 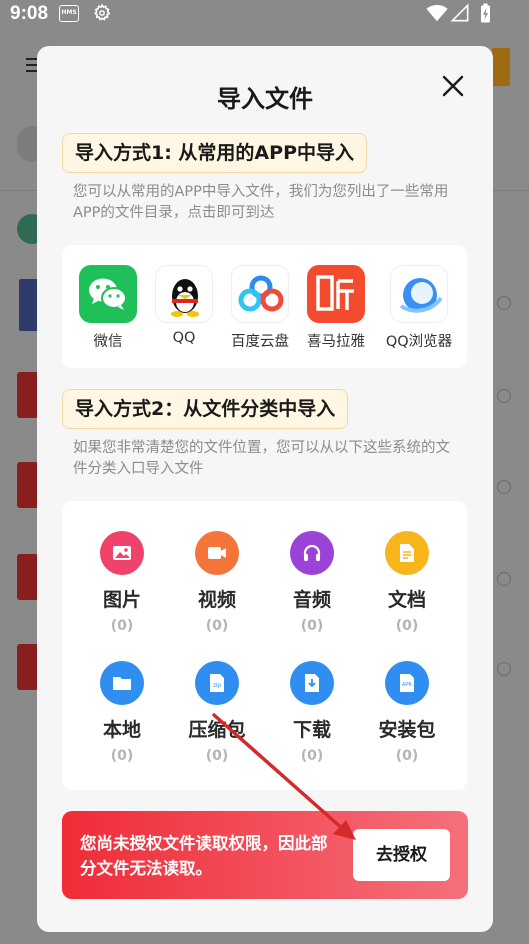 What do you see at coordinates (406, 600) in the screenshot?
I see `category-label: 文档` at bounding box center [406, 600].